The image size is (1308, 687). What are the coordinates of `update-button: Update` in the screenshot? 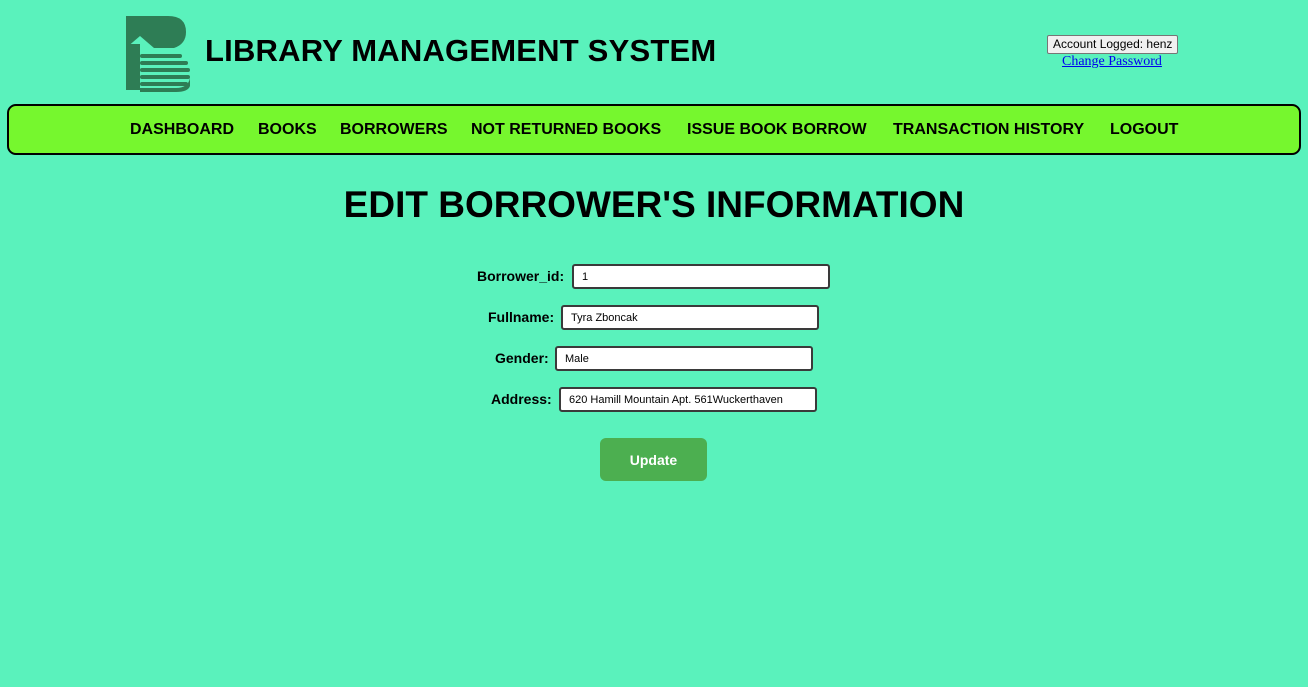 It's located at (653, 459).